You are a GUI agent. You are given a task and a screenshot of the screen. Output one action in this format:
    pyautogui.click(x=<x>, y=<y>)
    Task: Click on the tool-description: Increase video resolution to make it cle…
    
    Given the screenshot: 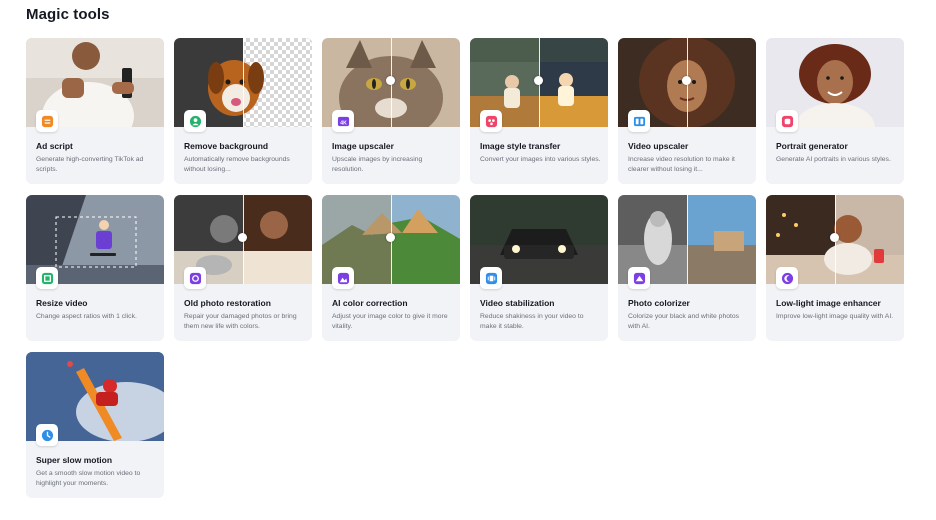 What is the action you would take?
    pyautogui.click(x=681, y=164)
    